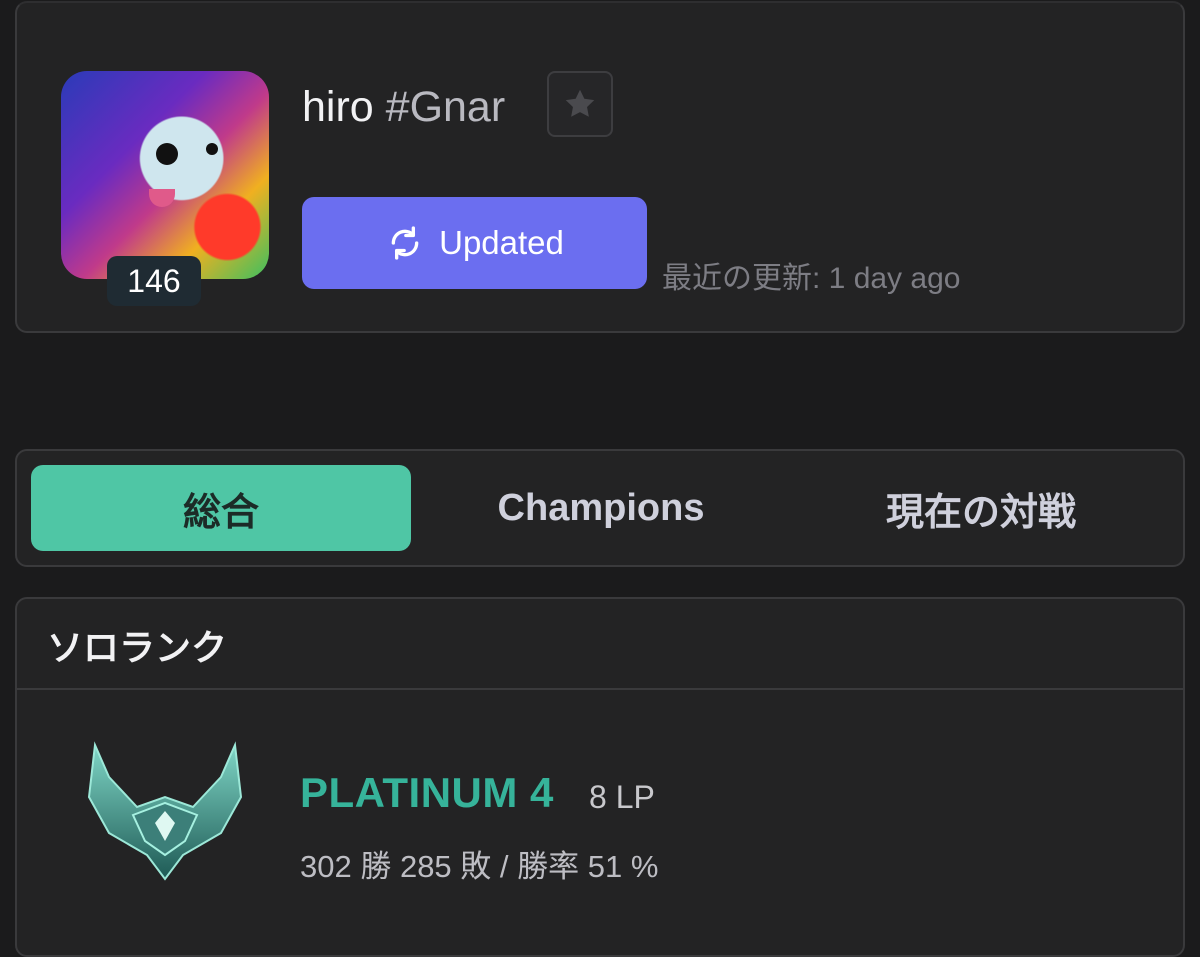 This screenshot has width=1200, height=957. What do you see at coordinates (338, 107) in the screenshot?
I see `summoner-name-text: hiro` at bounding box center [338, 107].